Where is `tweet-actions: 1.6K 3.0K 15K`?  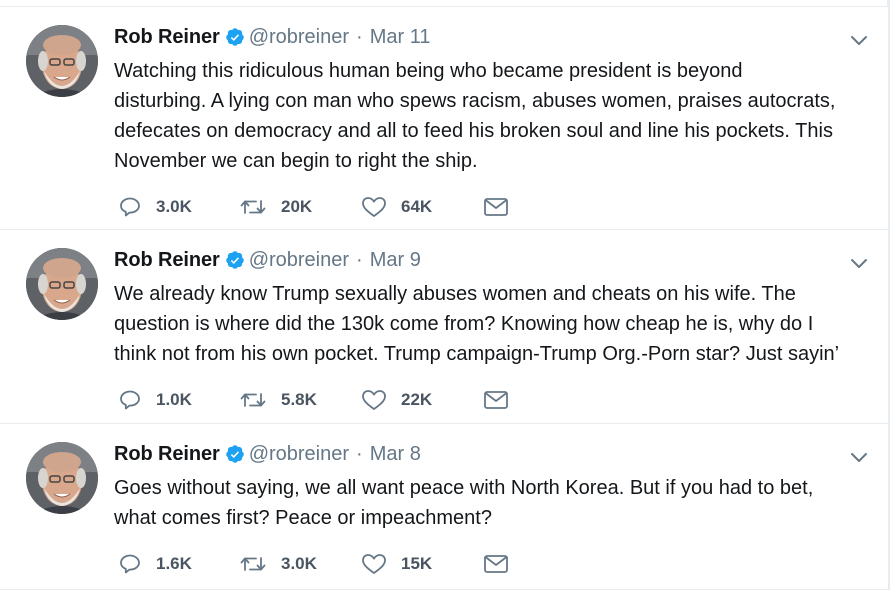
tweet-actions: 1.6K 3.0K 15K is located at coordinates (313, 564).